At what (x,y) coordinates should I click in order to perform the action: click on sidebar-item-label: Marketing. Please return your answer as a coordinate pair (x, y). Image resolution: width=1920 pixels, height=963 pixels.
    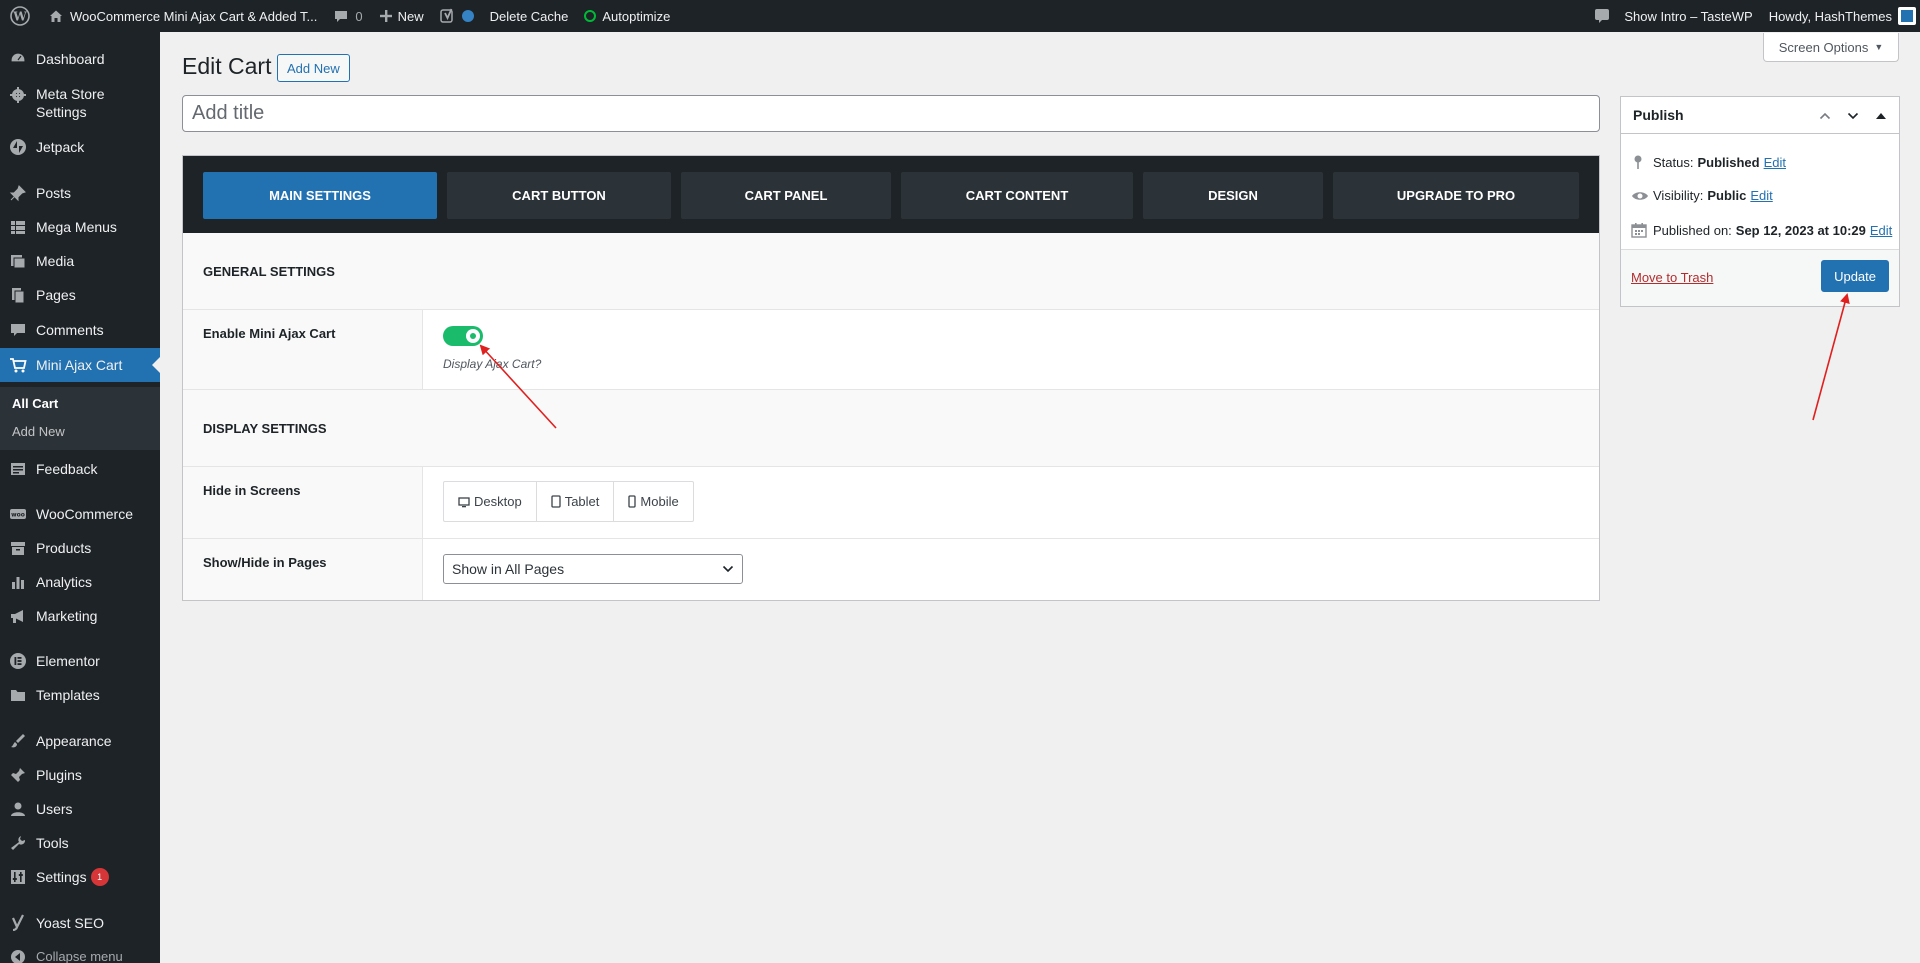
    Looking at the image, I should click on (67, 616).